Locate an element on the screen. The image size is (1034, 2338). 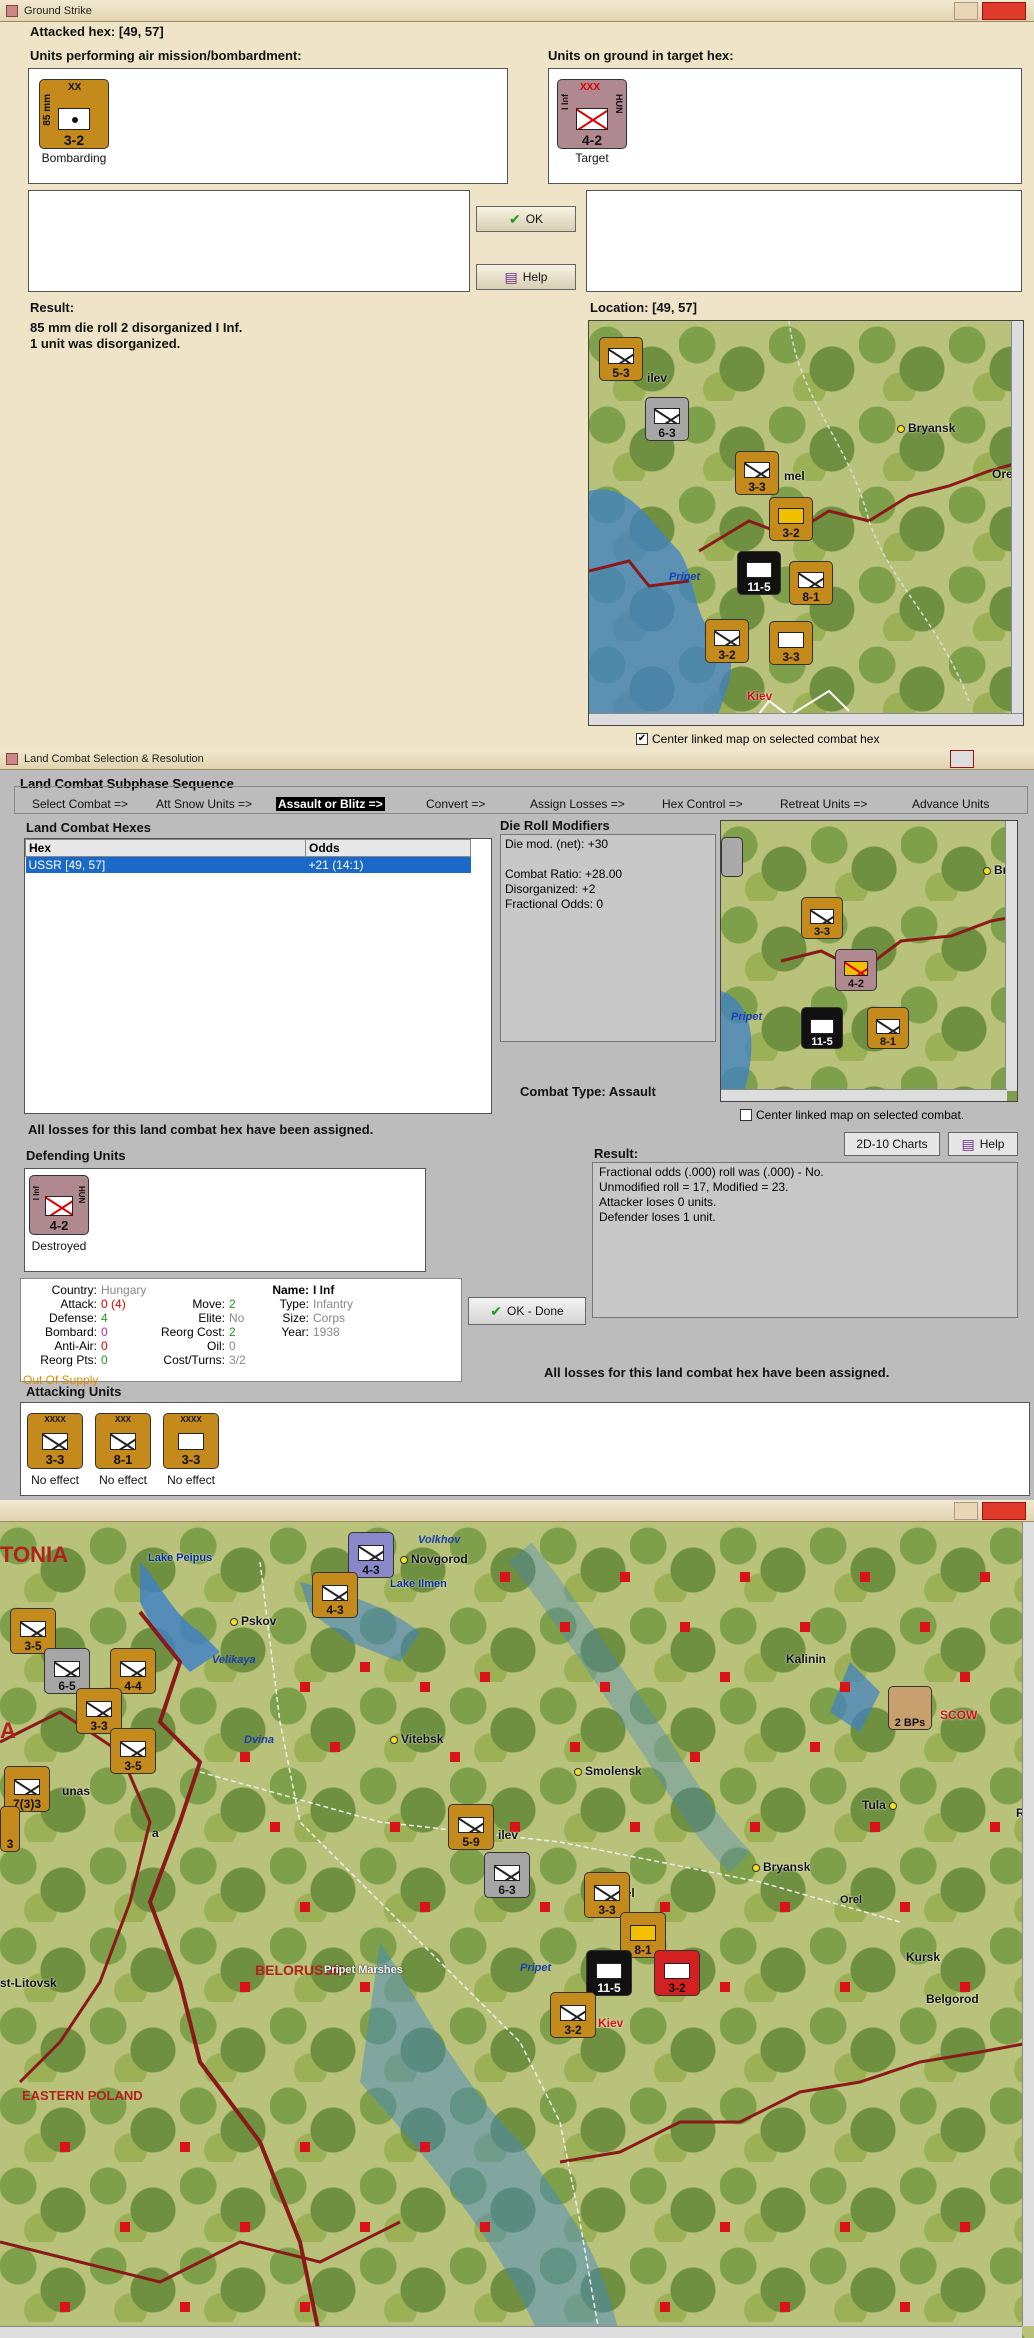
column-header-odds: Odds is located at coordinates (388, 848).